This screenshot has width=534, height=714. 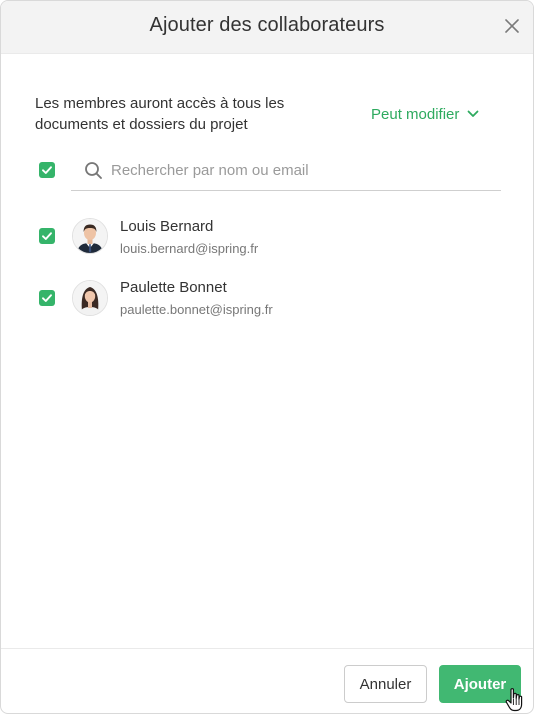 I want to click on close-icon, so click(x=512, y=26).